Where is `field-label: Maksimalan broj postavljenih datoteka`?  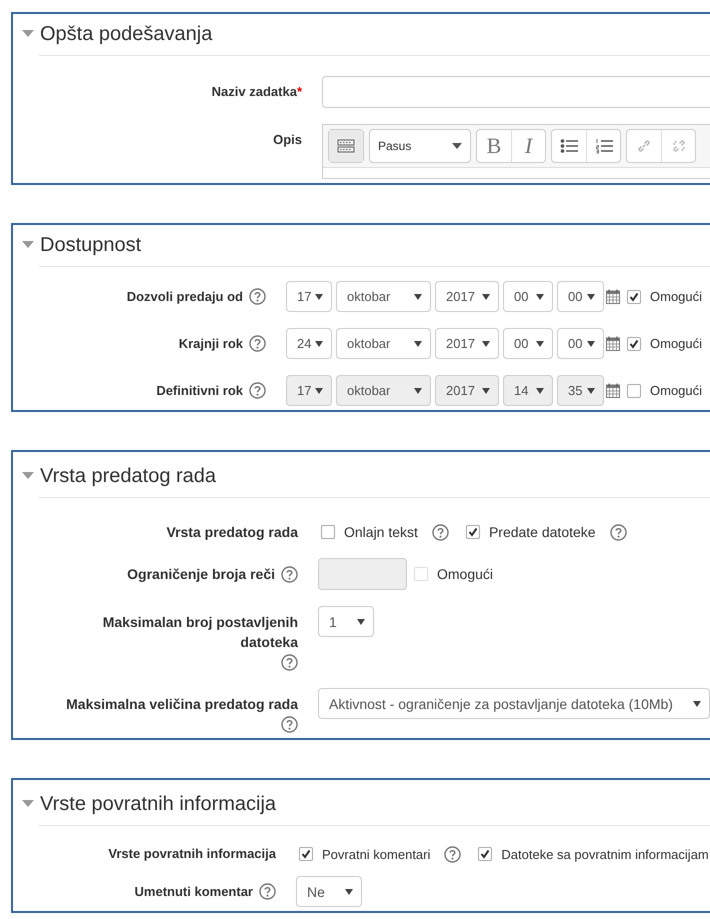
field-label: Maksimalan broj postavljenih datoteka is located at coordinates (200, 632).